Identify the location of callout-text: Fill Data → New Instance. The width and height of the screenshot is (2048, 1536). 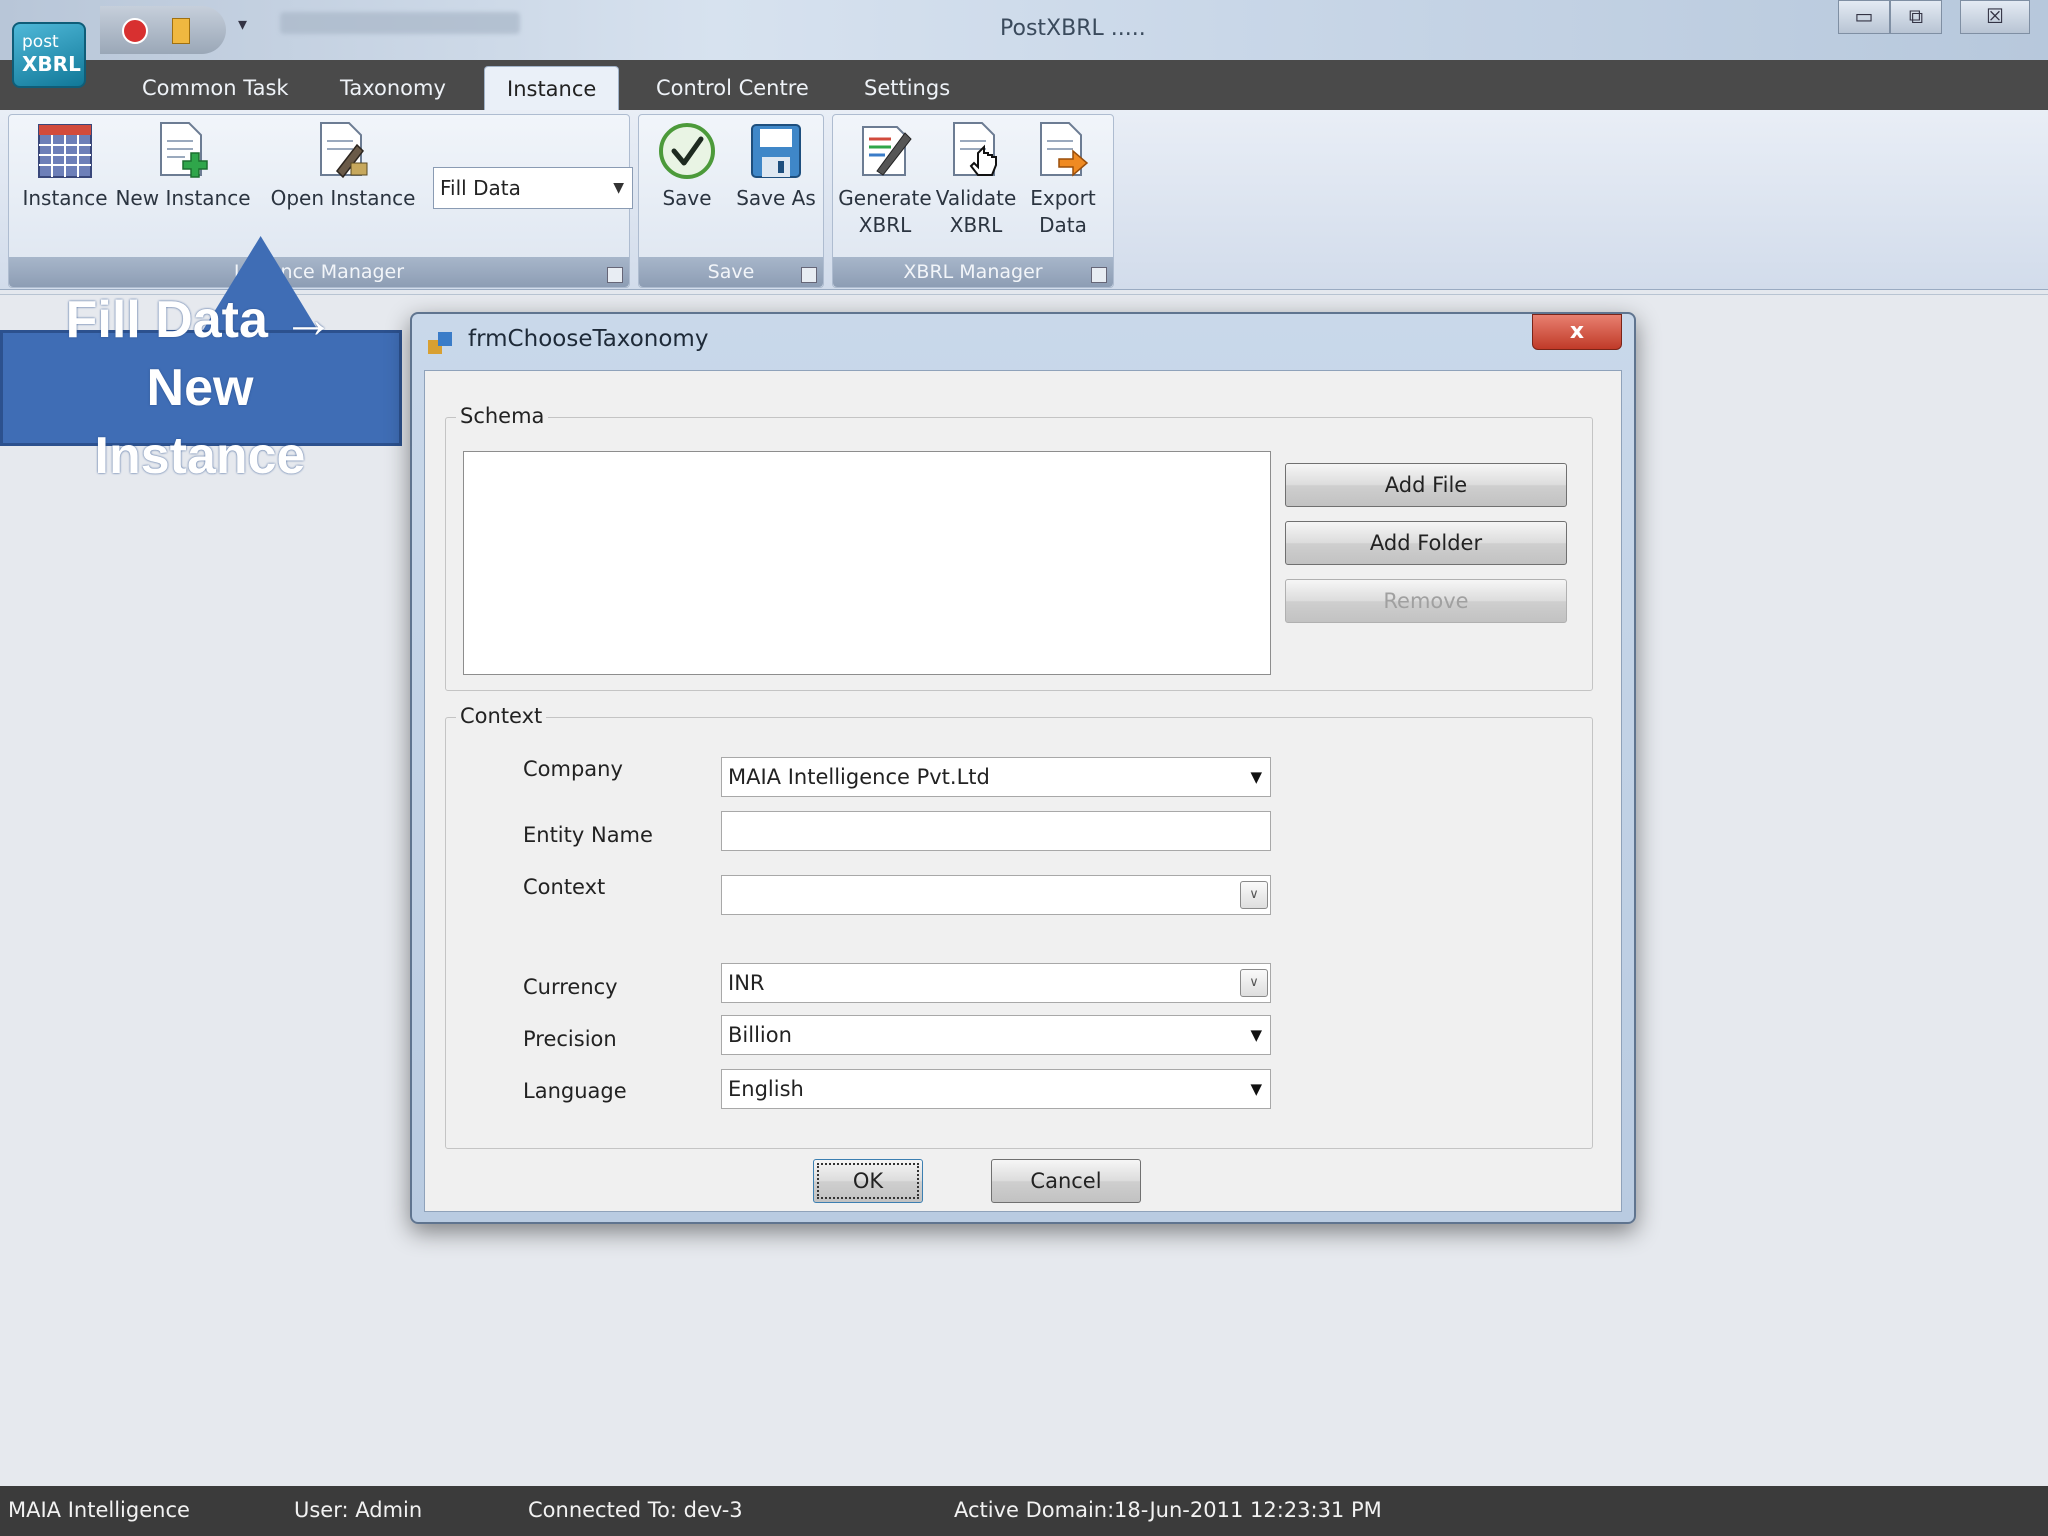
(200, 388).